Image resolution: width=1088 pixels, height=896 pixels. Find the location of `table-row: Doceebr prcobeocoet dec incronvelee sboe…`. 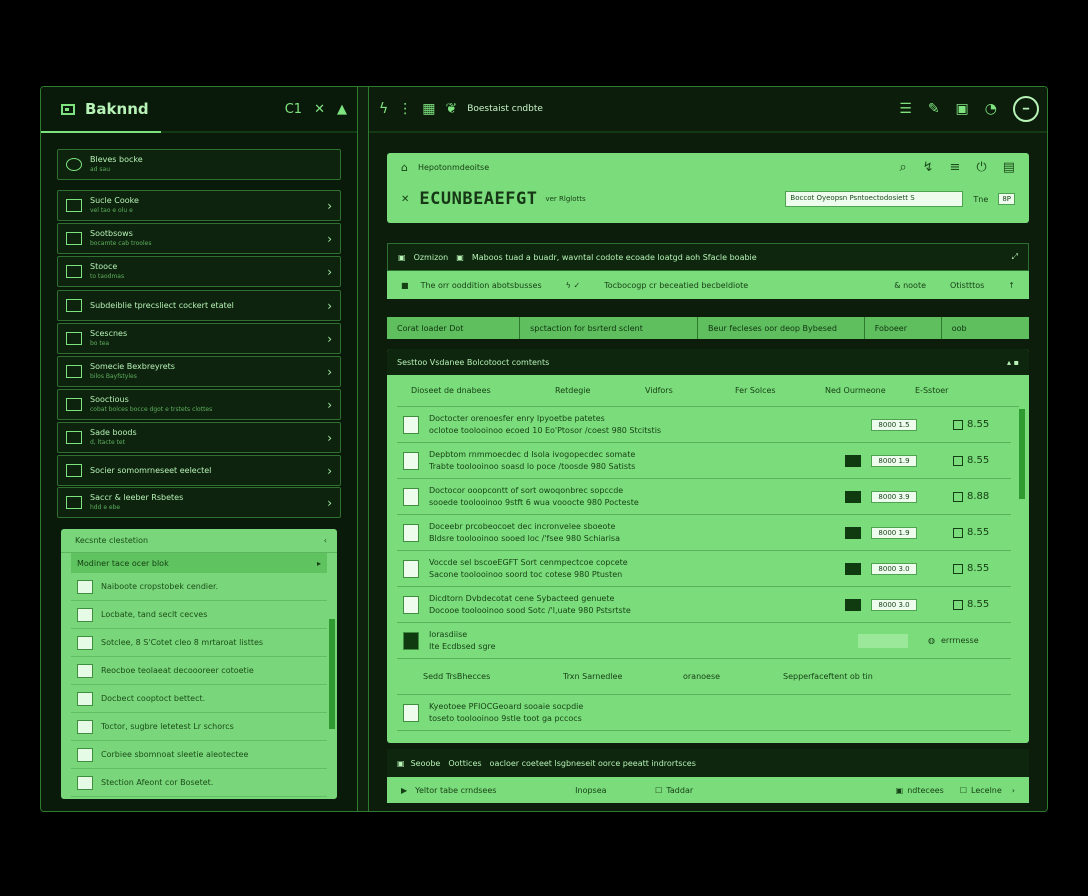

table-row: Doceebr prcobeocoet dec incronvelee sboe… is located at coordinates (704, 533).